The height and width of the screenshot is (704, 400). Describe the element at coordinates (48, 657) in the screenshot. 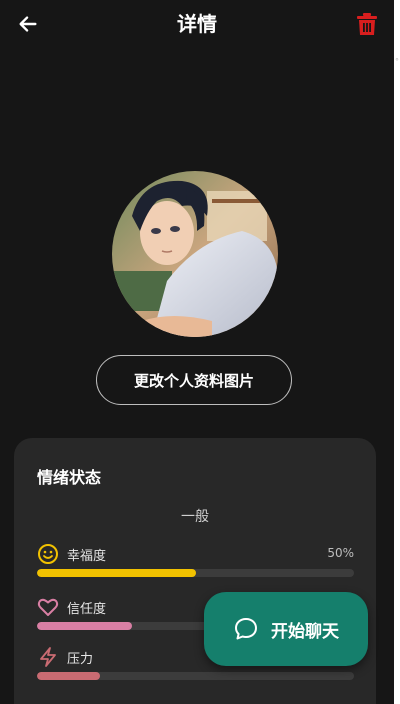

I see `lightning-icon` at that location.